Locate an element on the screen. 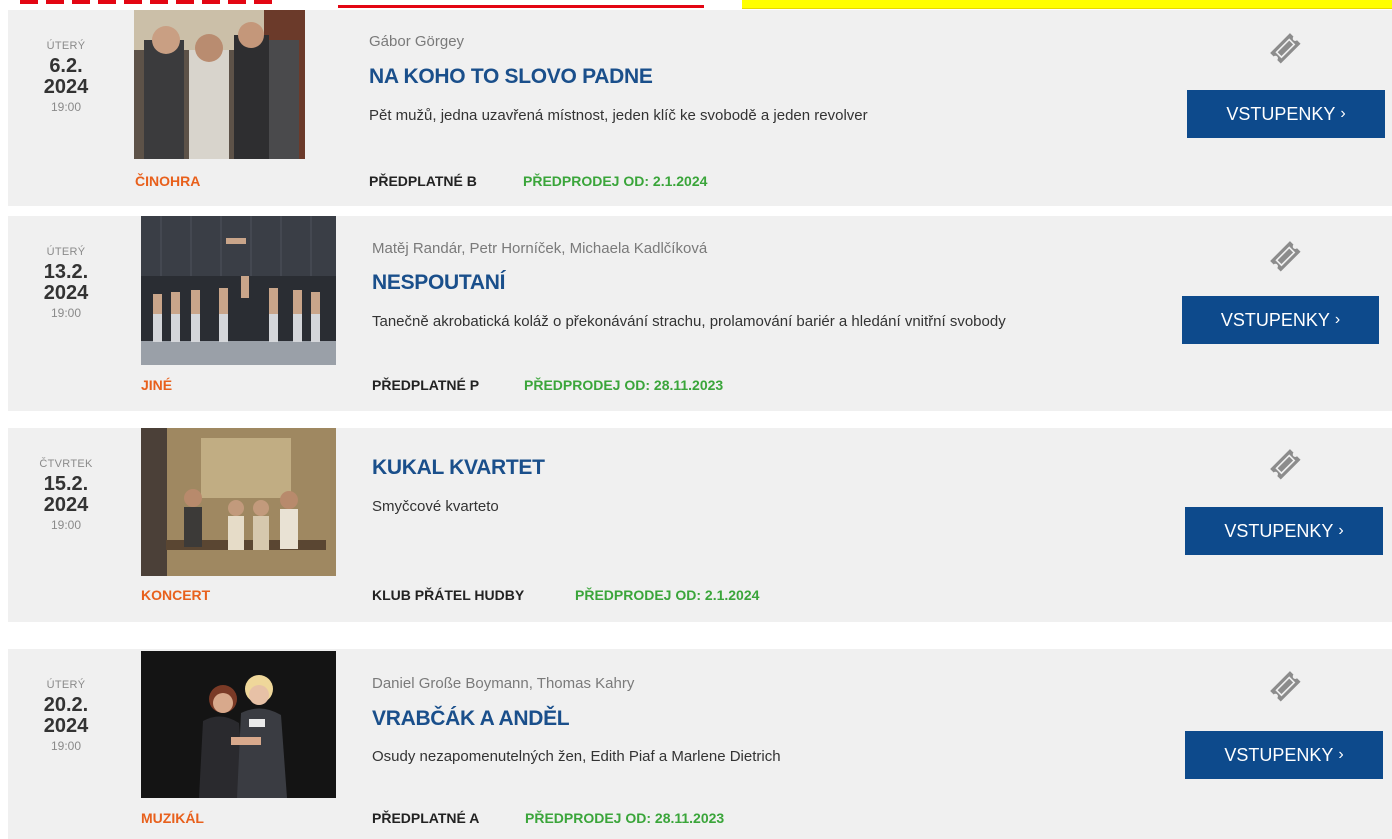  event-date: ČTVRTEK 15.2. 2024 19:00 is located at coordinates (66, 495).